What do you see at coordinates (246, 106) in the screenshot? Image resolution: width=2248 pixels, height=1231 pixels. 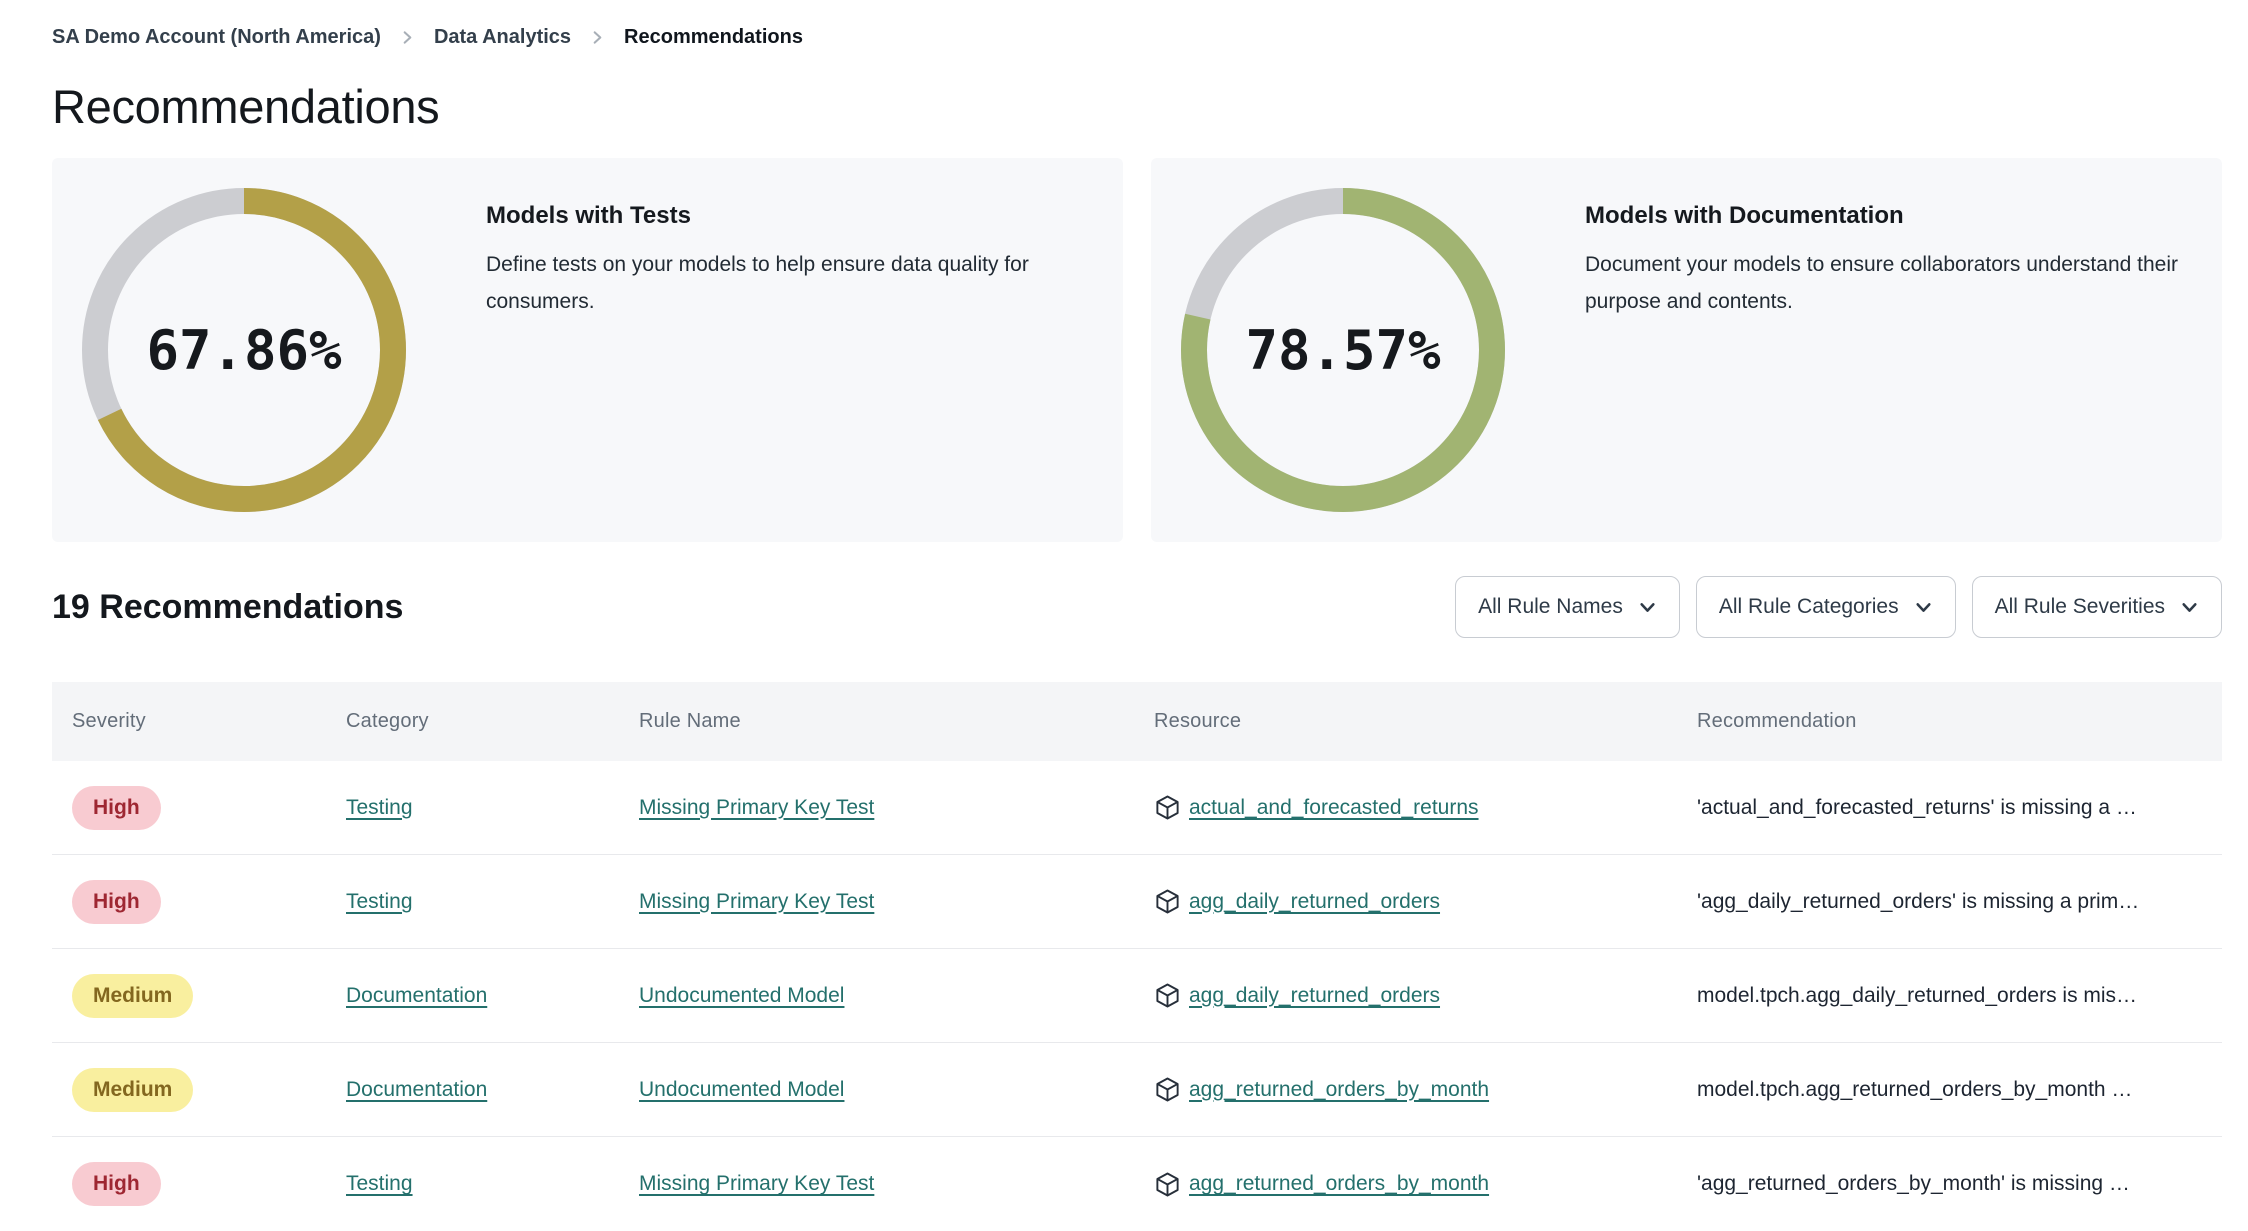 I see `page-title: Recommendations` at bounding box center [246, 106].